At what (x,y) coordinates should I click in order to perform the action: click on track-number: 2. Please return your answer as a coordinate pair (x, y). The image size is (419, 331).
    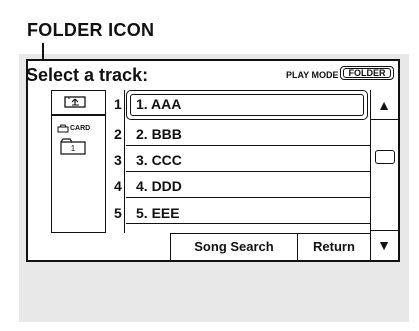
    Looking at the image, I should click on (118, 134).